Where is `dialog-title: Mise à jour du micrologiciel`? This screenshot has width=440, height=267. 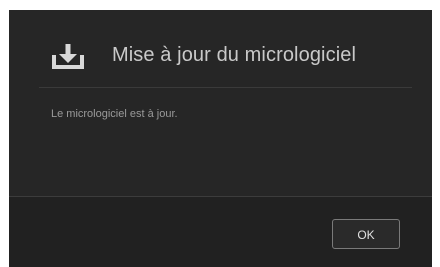
dialog-title: Mise à jour du micrologiciel is located at coordinates (234, 55).